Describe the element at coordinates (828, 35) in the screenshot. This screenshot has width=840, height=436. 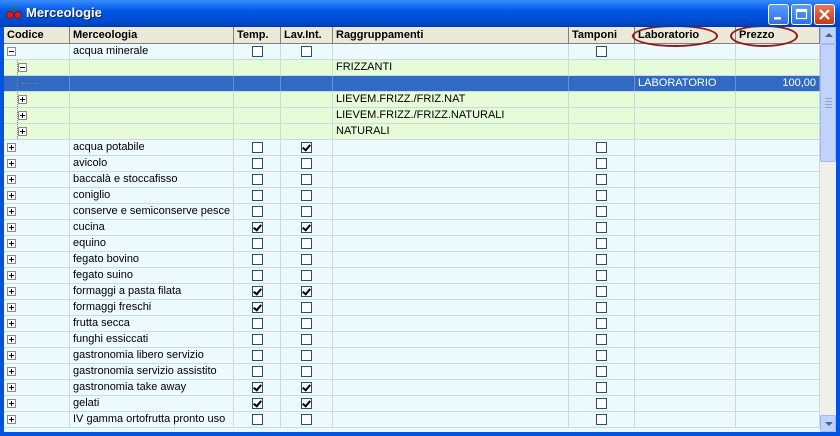
I see `scroll-up-button` at that location.